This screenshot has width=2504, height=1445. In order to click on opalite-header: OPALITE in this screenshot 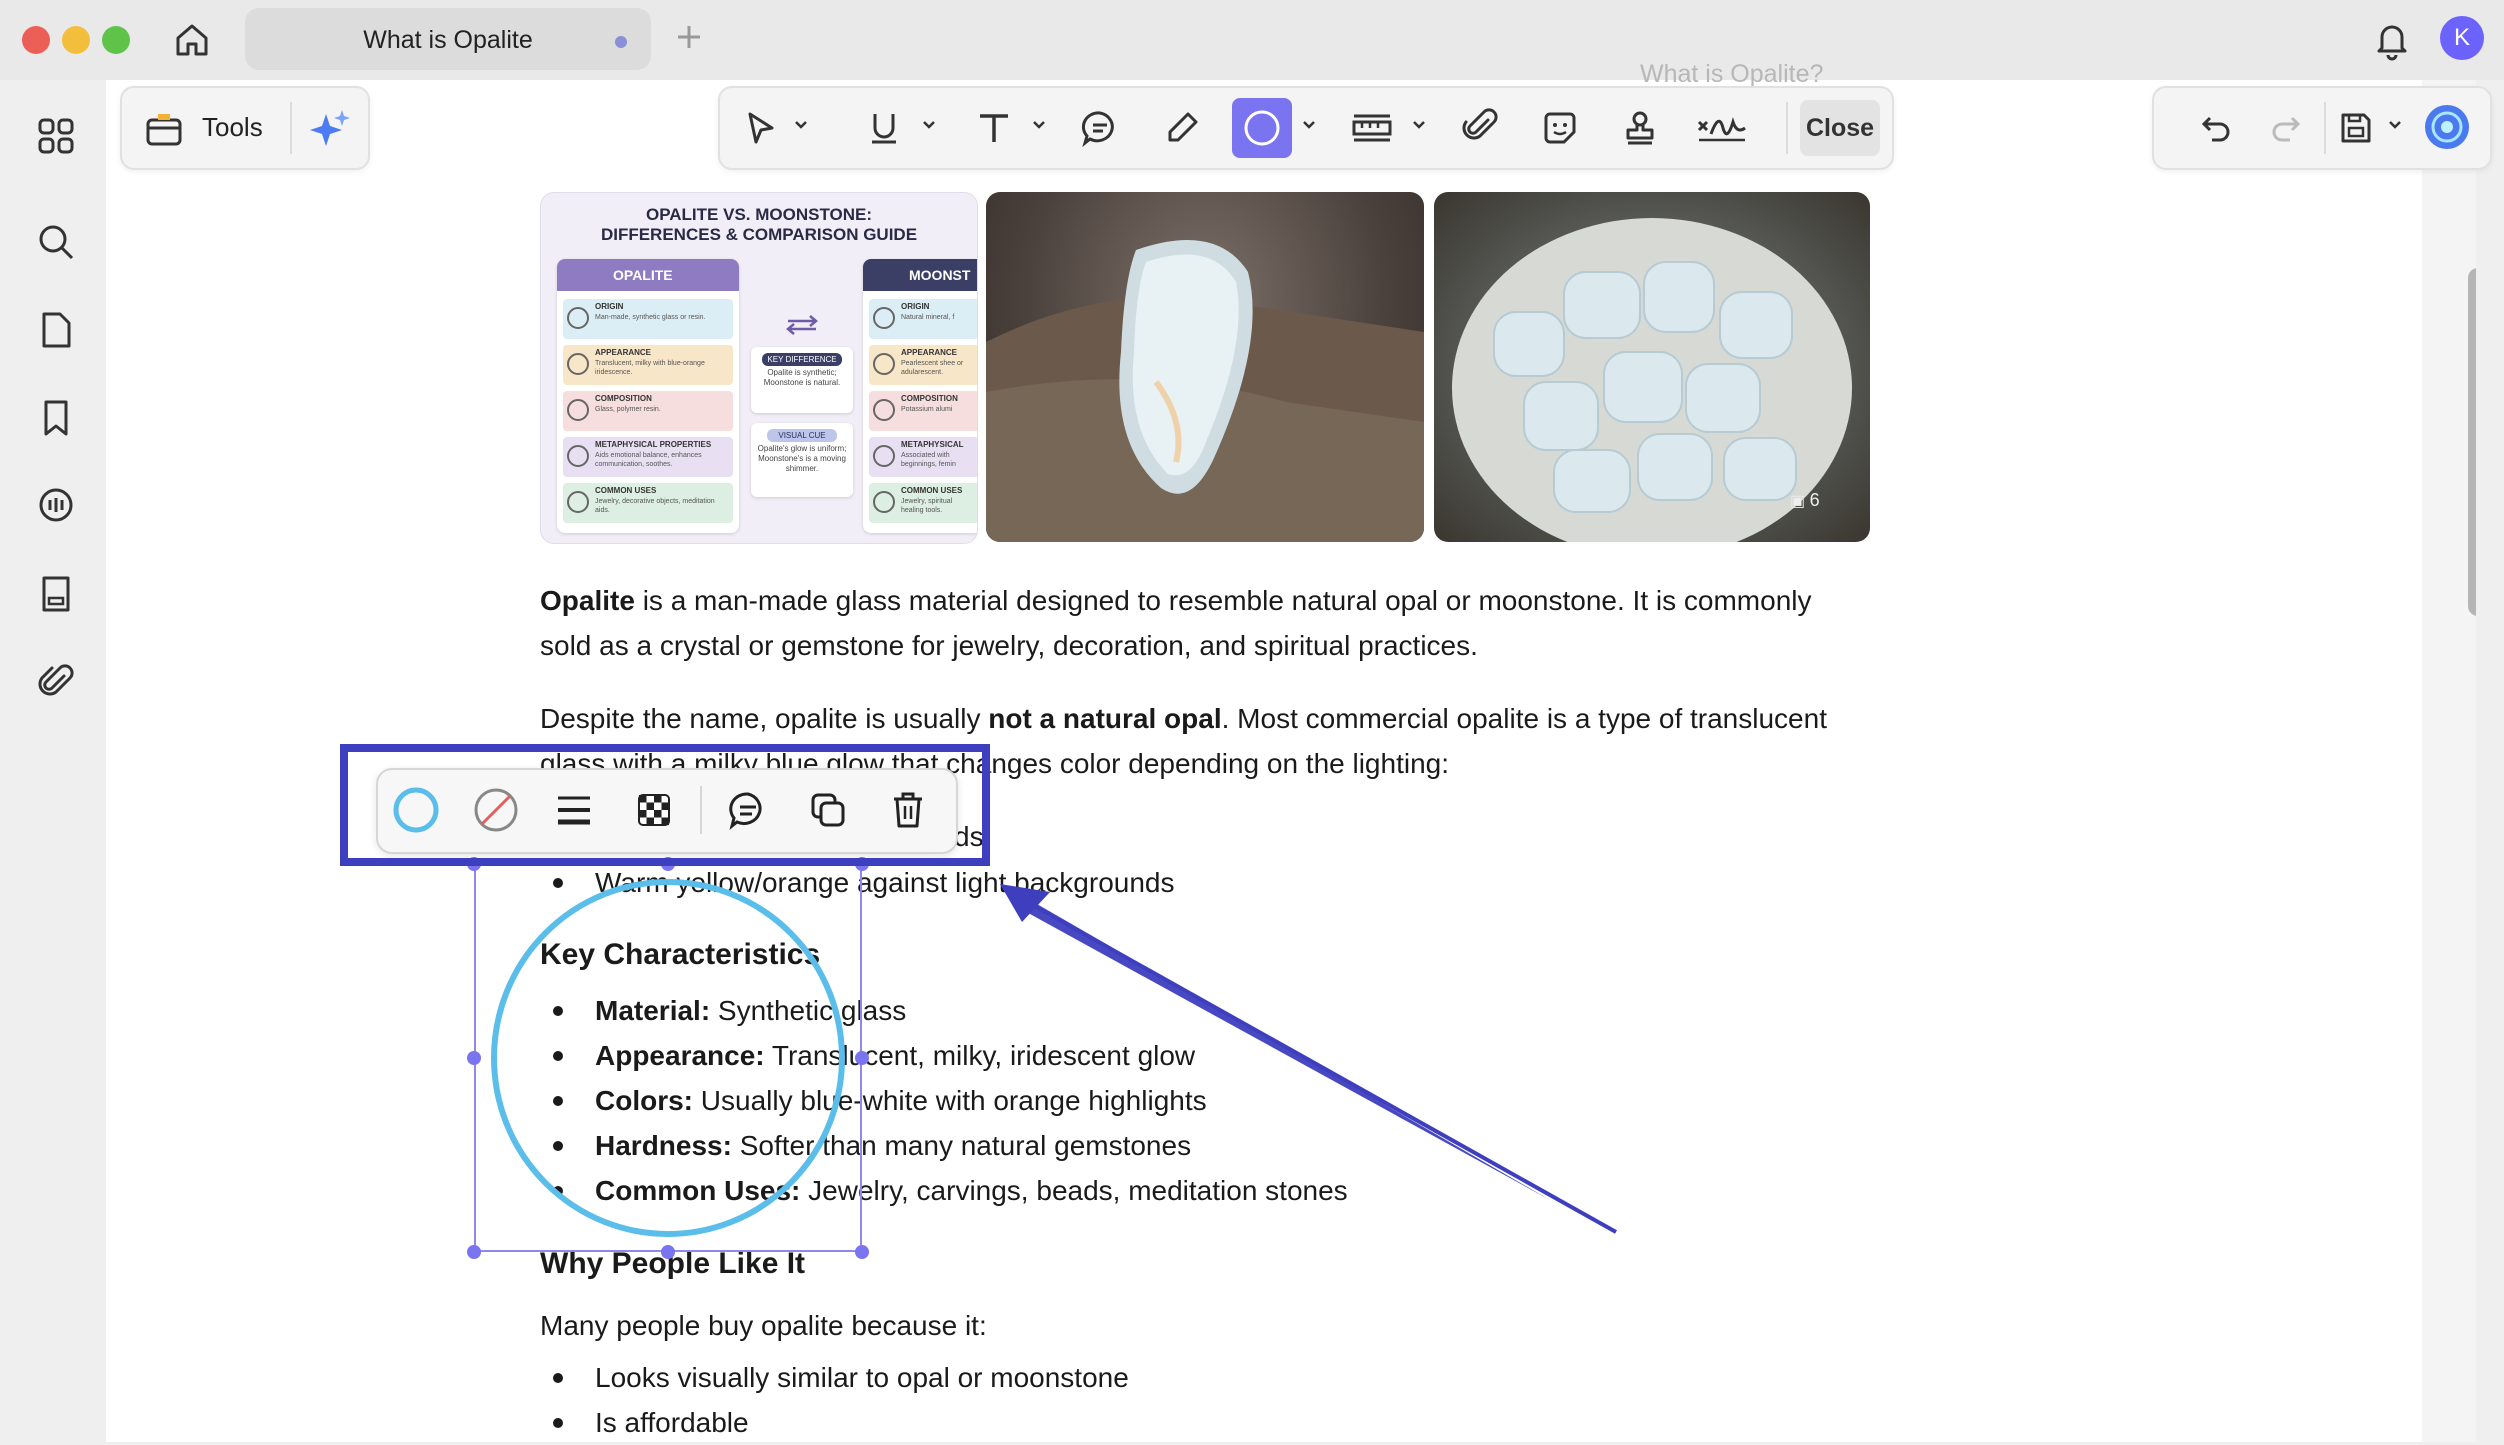, I will do `click(648, 275)`.